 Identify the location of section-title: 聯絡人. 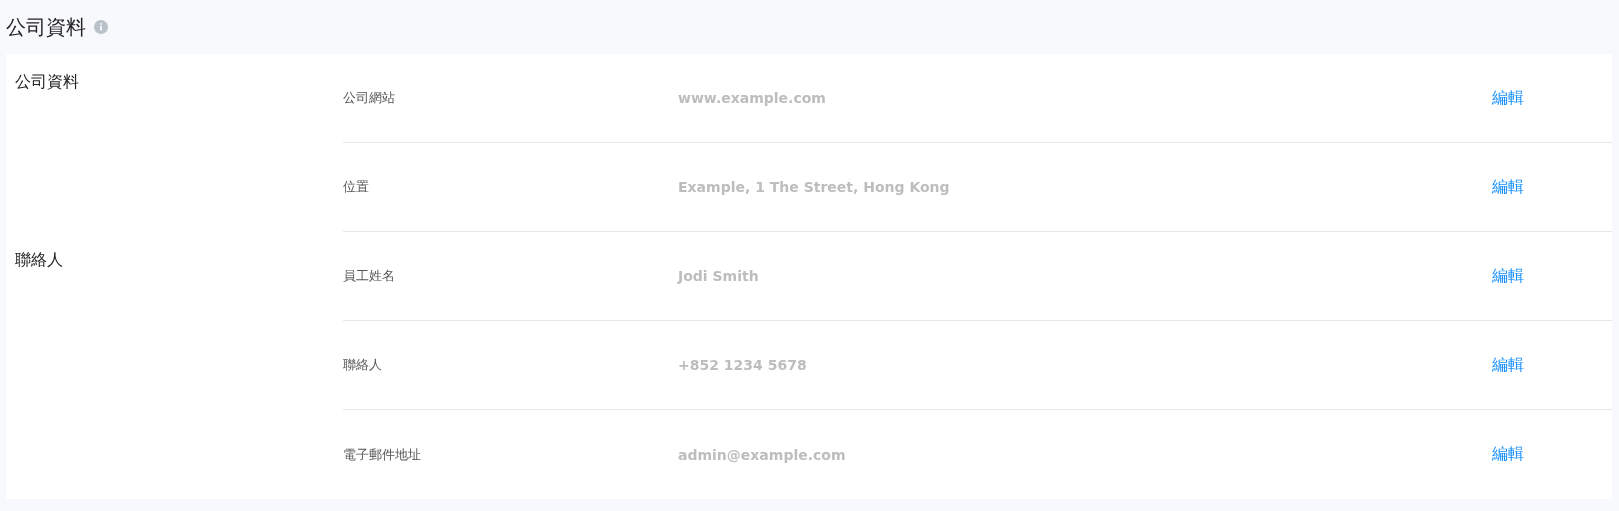
(39, 259).